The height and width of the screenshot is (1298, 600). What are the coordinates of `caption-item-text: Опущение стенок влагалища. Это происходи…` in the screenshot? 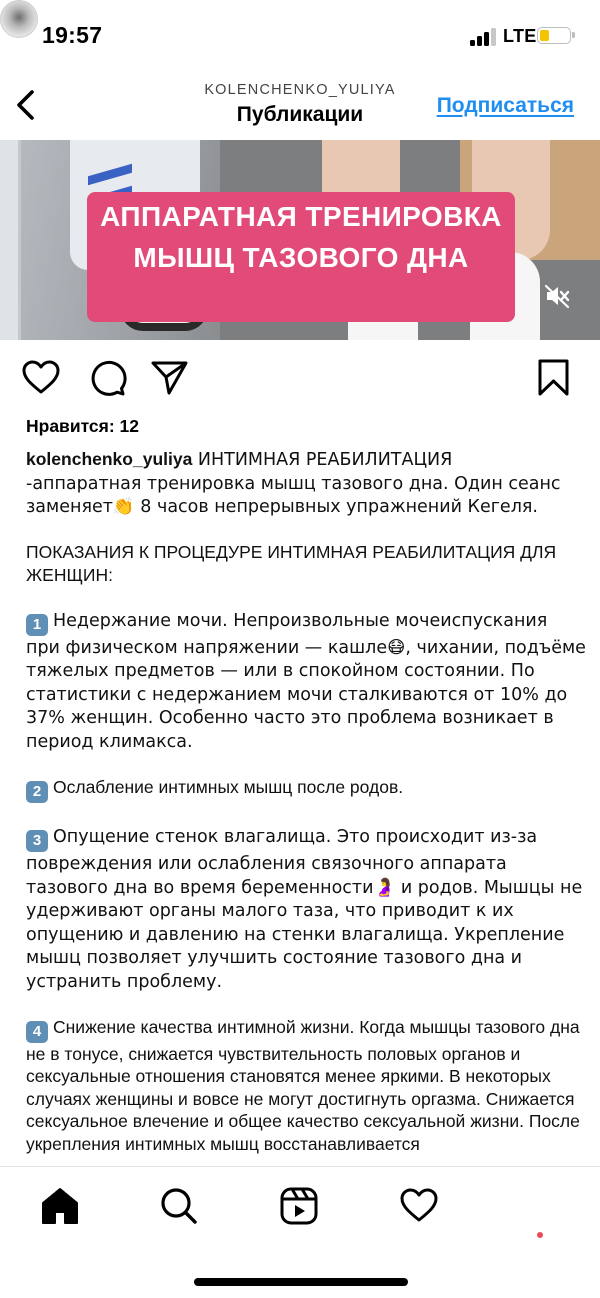 It's located at (304, 909).